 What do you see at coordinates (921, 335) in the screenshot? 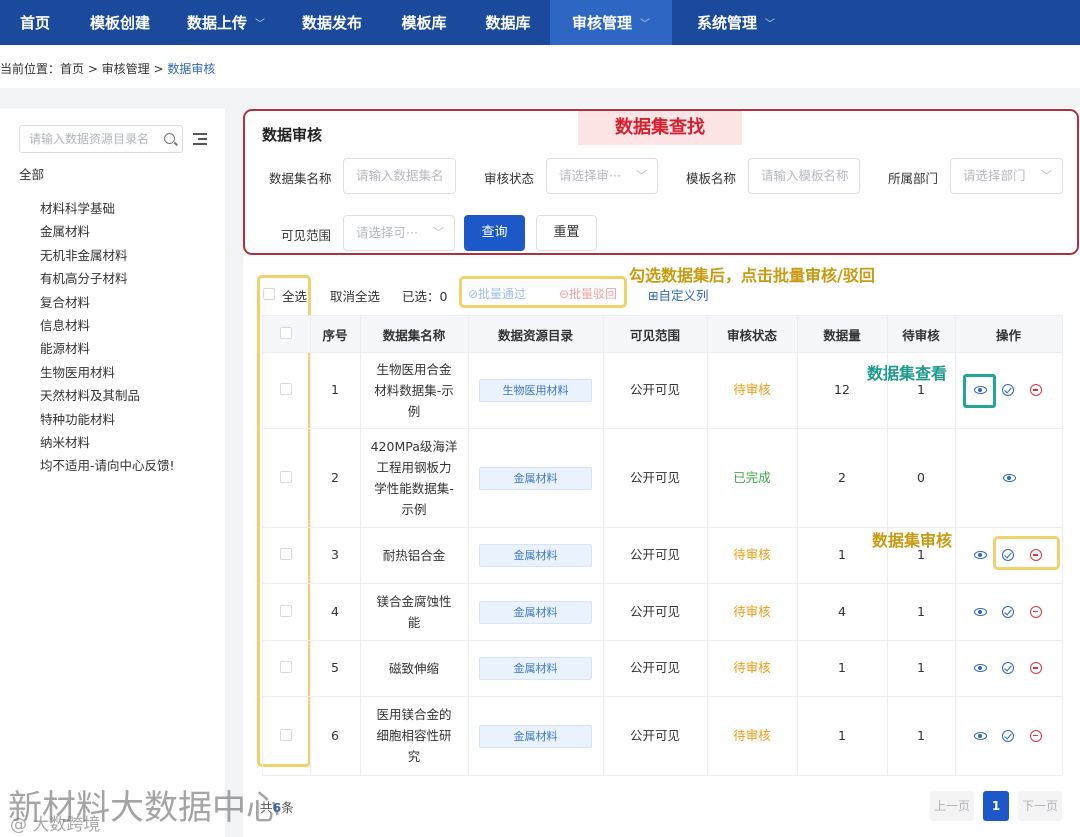
I see `column-header: 待审核` at bounding box center [921, 335].